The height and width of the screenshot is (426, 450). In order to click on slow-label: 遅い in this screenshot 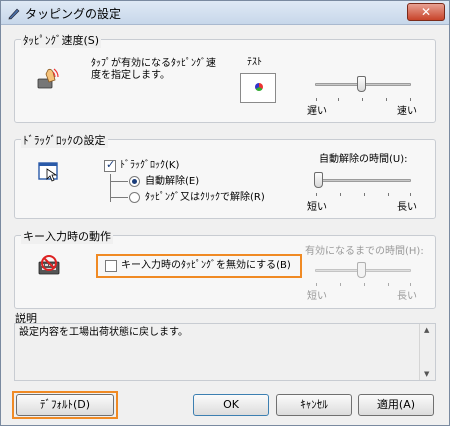, I will do `click(317, 111)`.